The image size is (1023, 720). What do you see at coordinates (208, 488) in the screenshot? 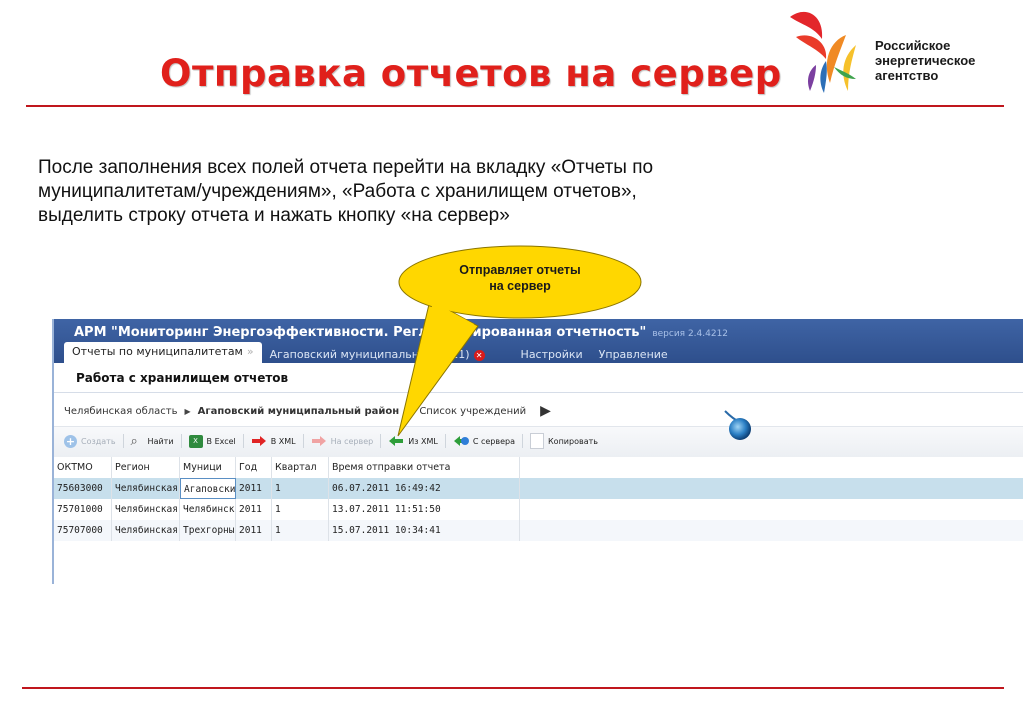
I see `cell-municipality: Агаповский` at bounding box center [208, 488].